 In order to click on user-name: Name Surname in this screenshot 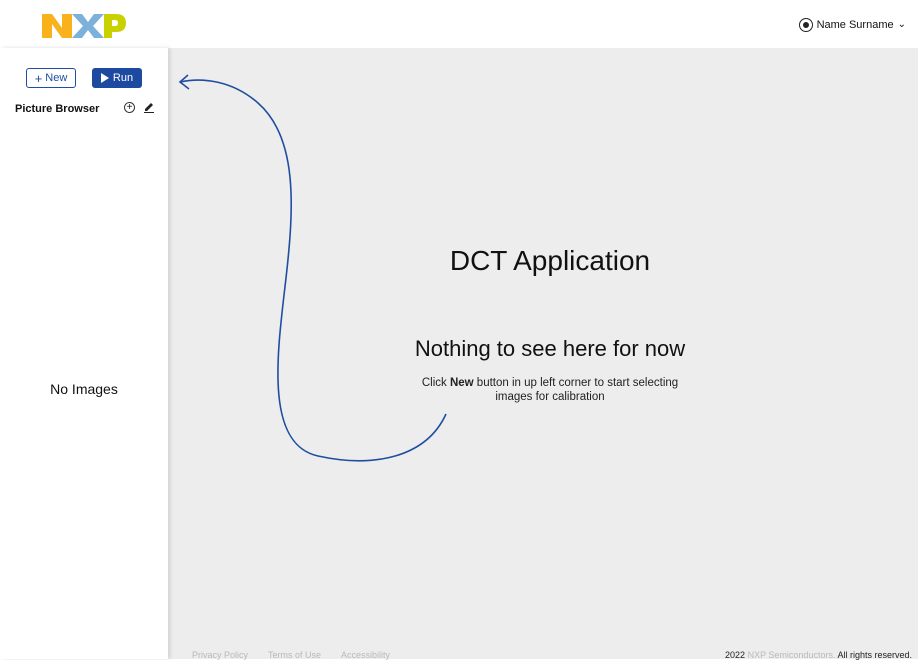, I will do `click(855, 25)`.